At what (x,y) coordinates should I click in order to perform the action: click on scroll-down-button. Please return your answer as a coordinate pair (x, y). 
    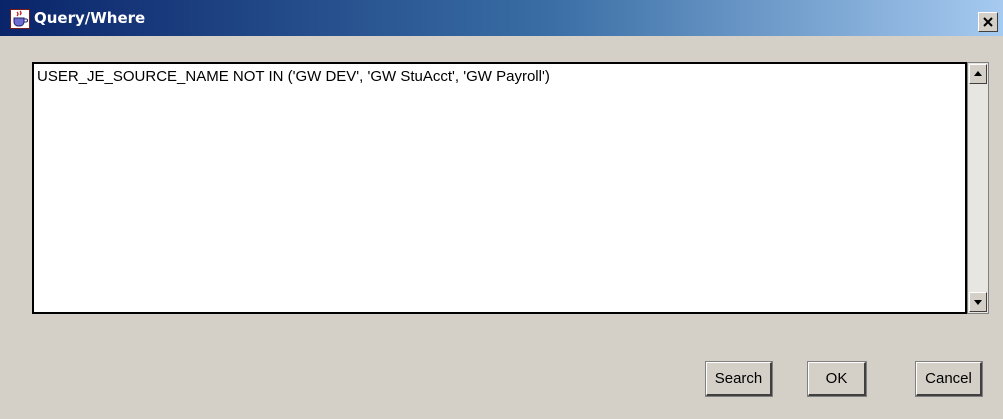
    Looking at the image, I should click on (978, 302).